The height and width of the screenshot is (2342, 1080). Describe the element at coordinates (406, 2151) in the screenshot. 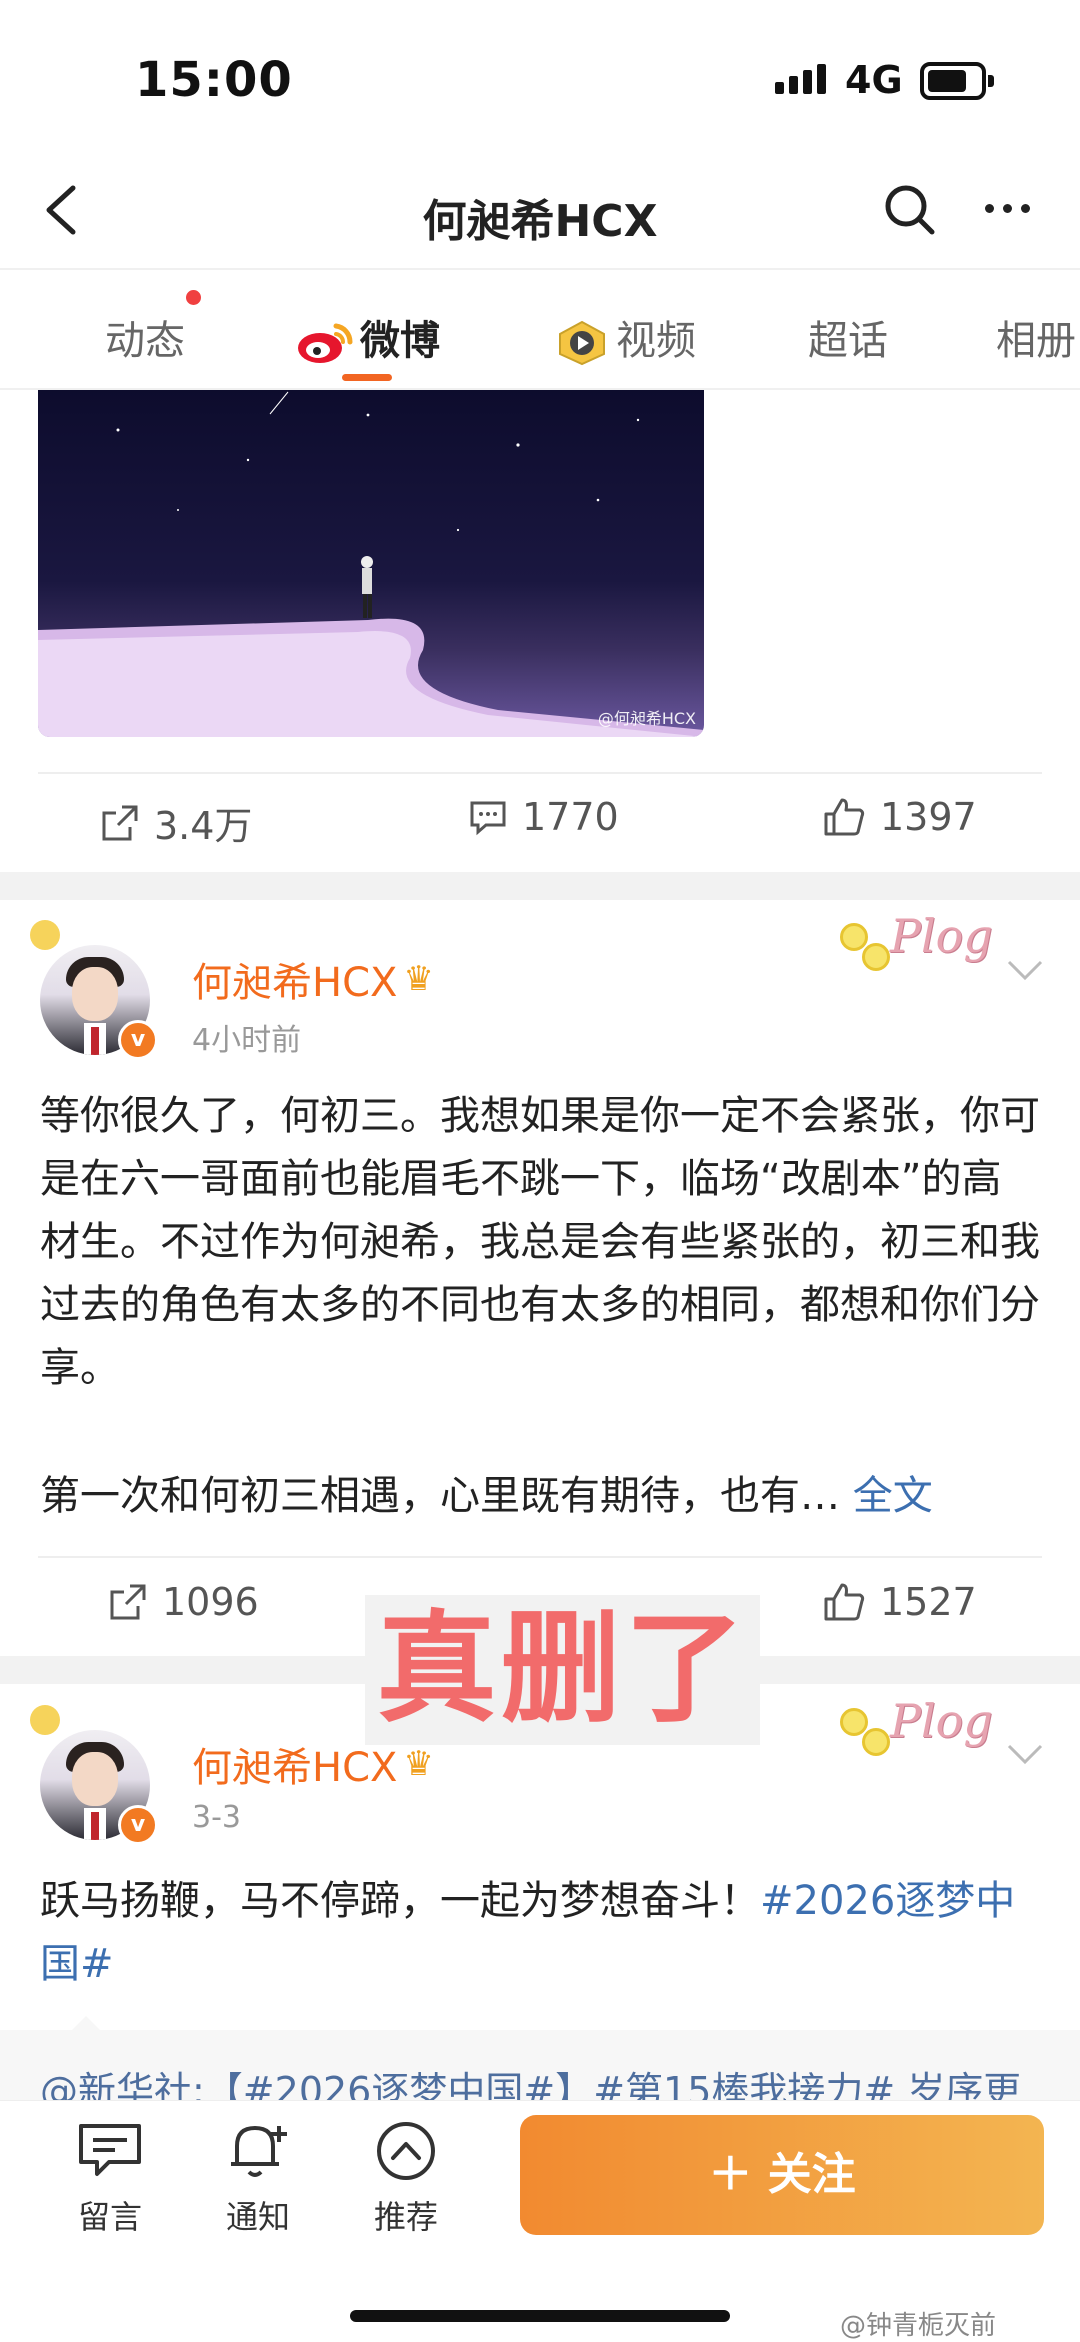

I see `chevron-up-circle-icon` at that location.